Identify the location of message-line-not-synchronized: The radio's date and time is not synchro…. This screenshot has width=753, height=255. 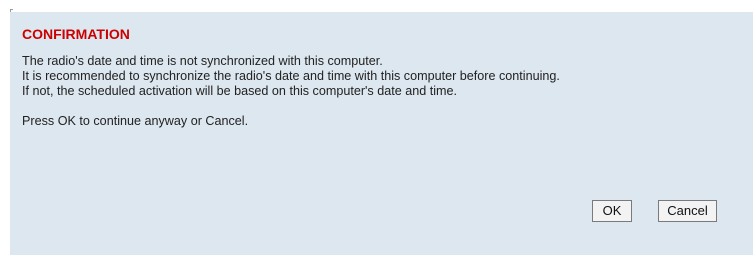
(202, 61).